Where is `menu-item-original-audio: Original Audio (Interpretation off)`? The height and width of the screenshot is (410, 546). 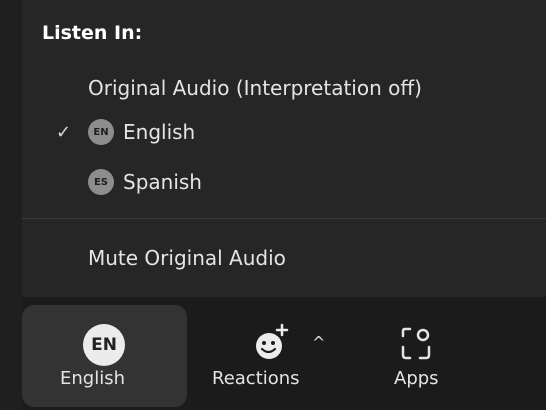
menu-item-original-audio: Original Audio (Interpretation off) is located at coordinates (284, 88).